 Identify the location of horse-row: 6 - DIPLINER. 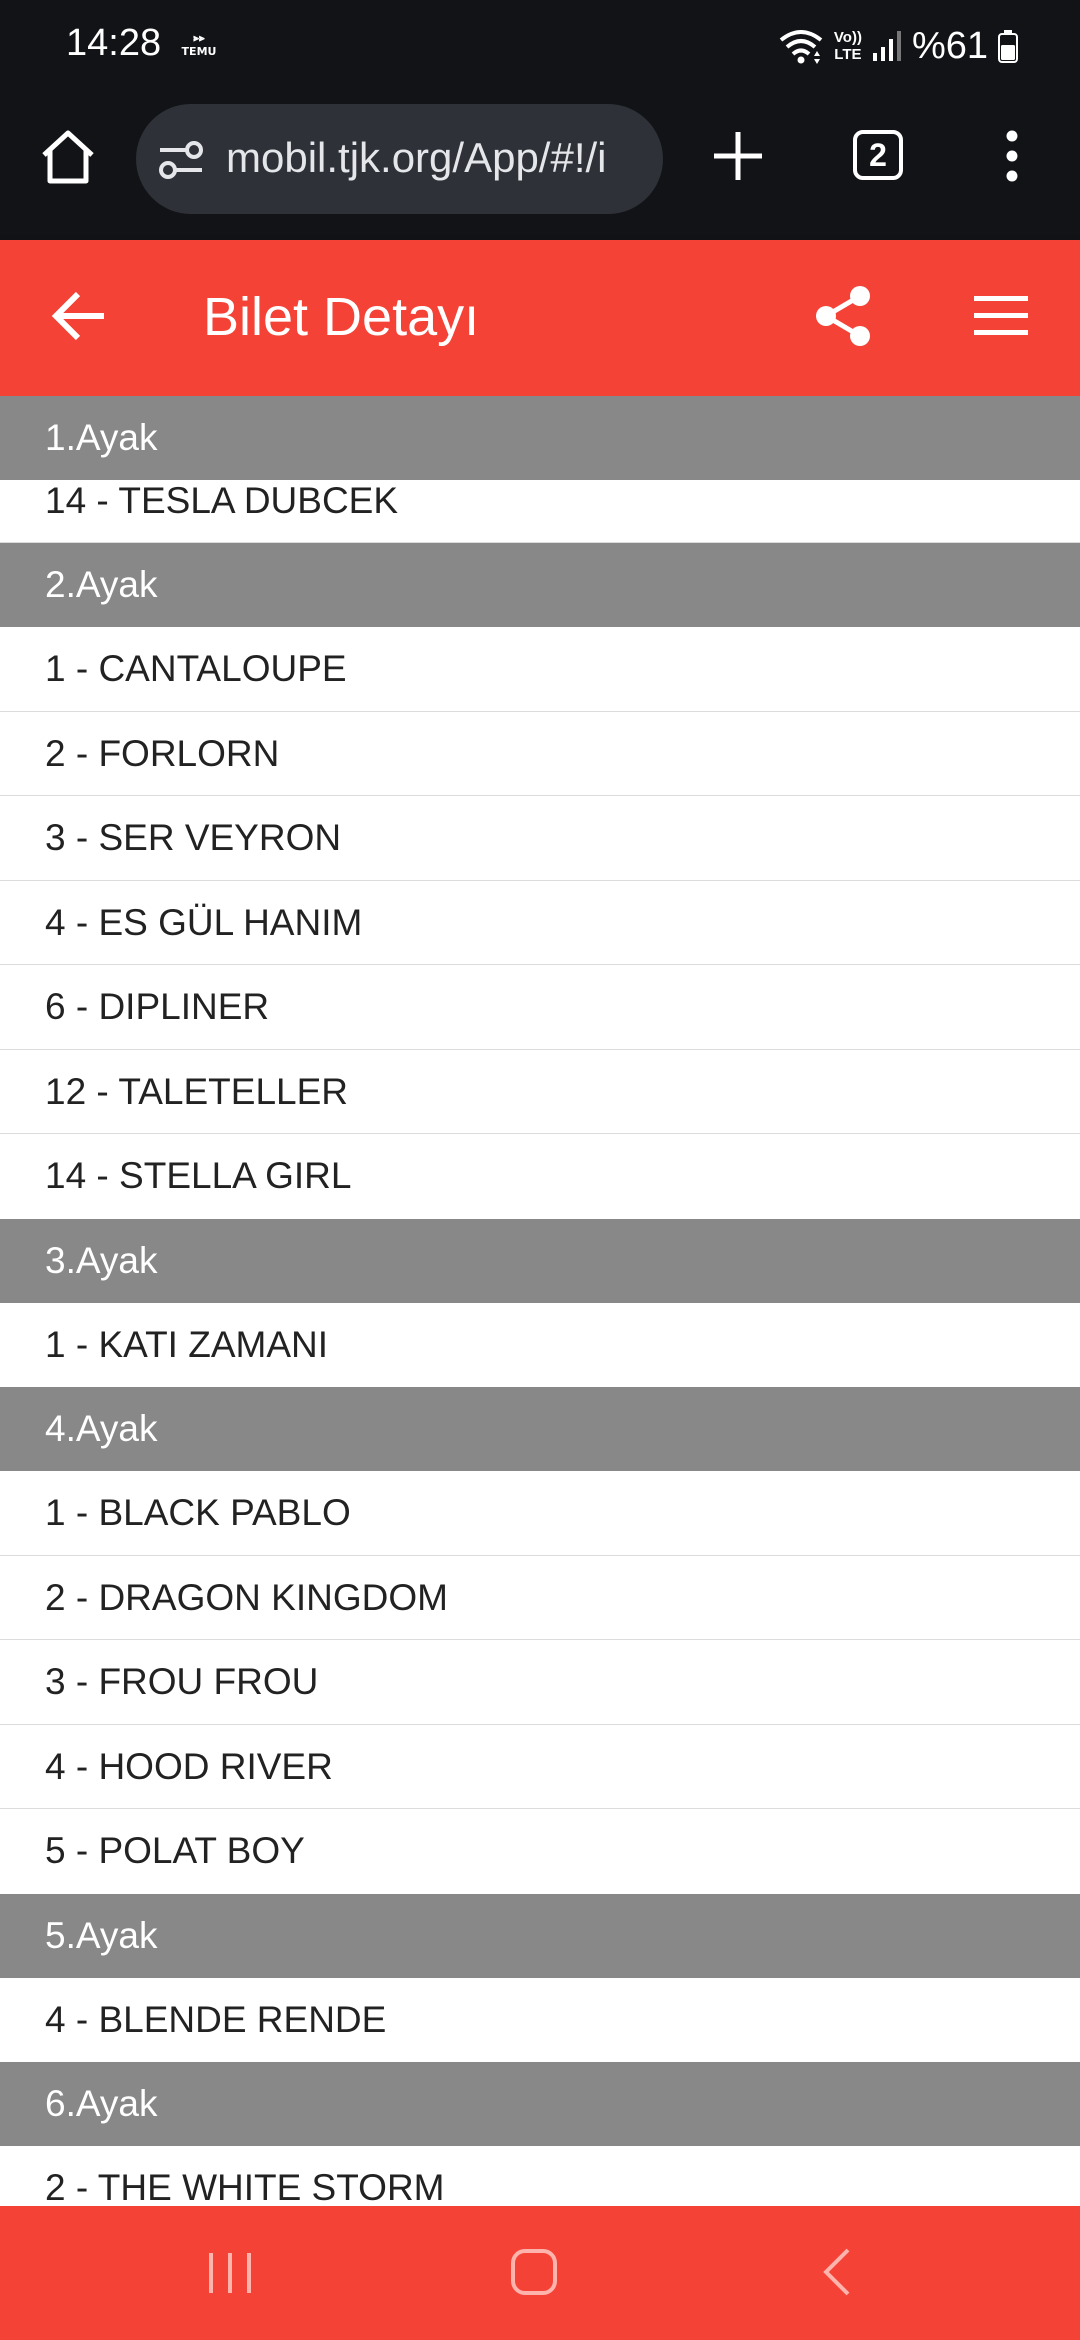
(540, 1007).